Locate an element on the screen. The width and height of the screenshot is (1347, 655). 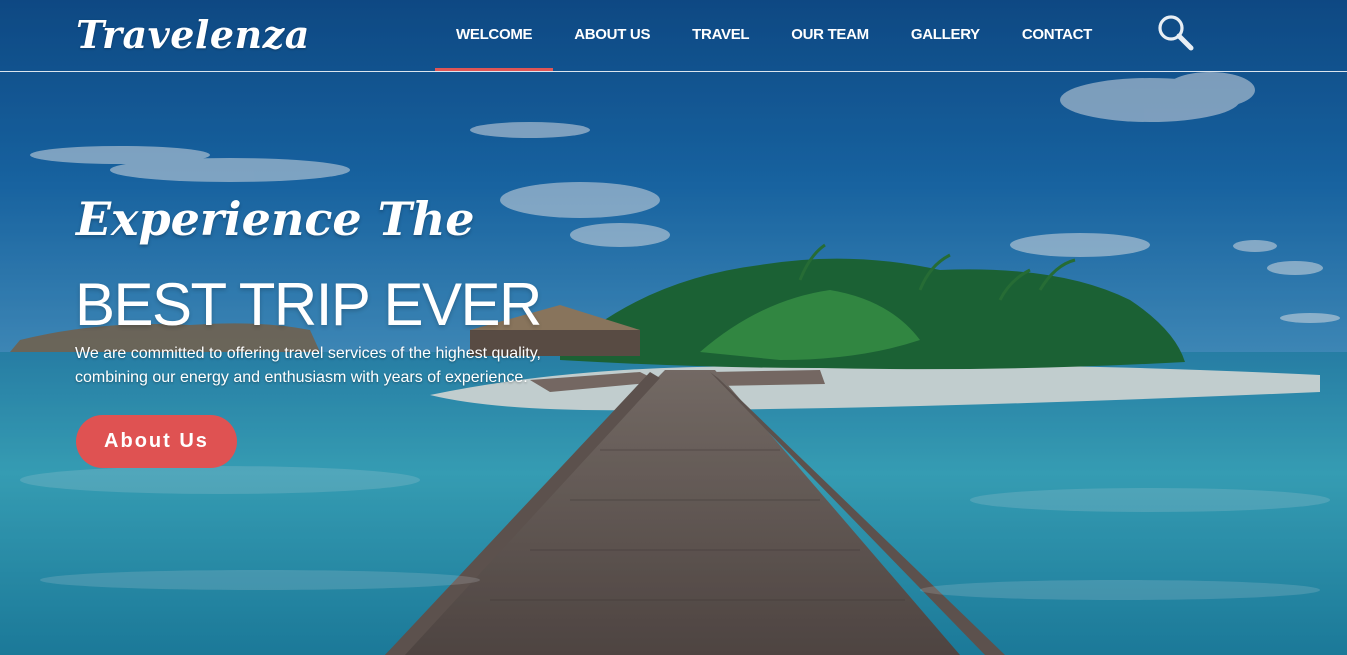
nav-item-travel: TRAVEL is located at coordinates (720, 35).